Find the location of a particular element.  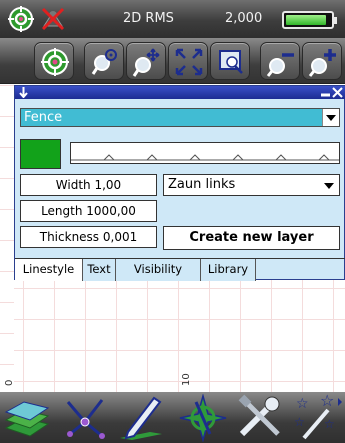

battery-icon is located at coordinates (309, 20).